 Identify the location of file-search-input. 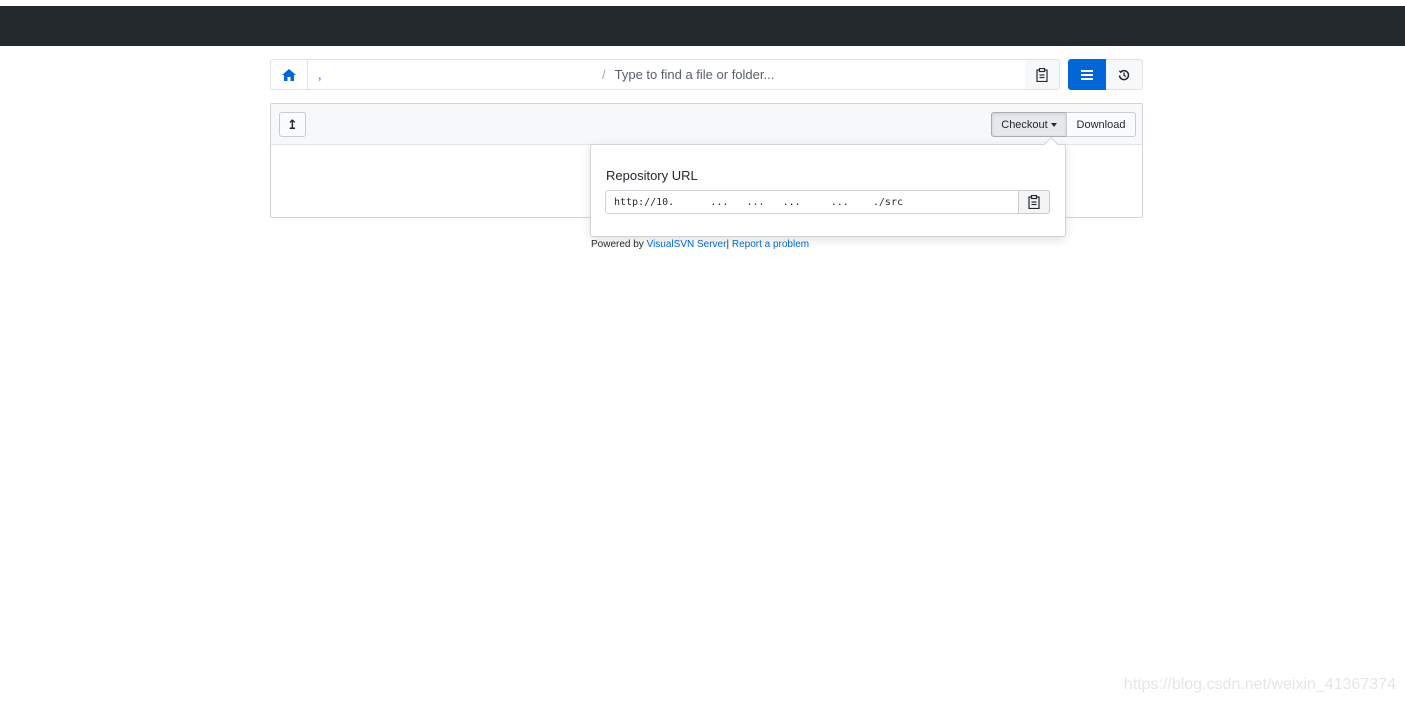
(814, 74).